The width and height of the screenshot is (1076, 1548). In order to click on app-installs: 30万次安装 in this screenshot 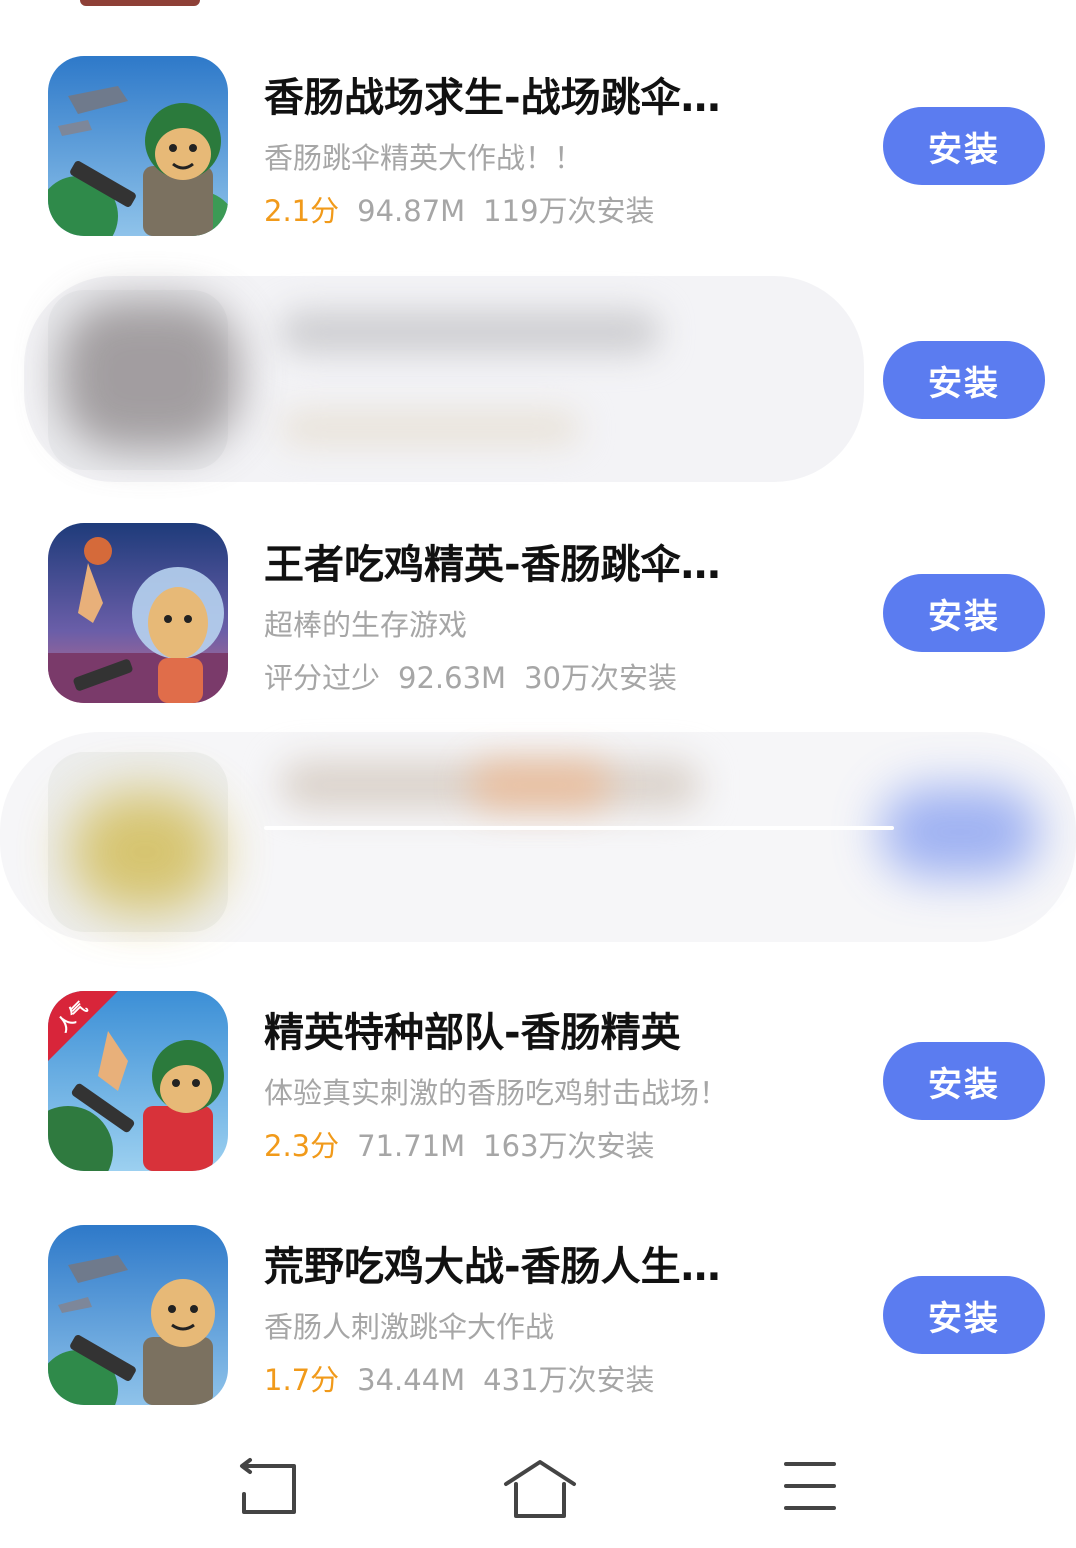, I will do `click(600, 678)`.